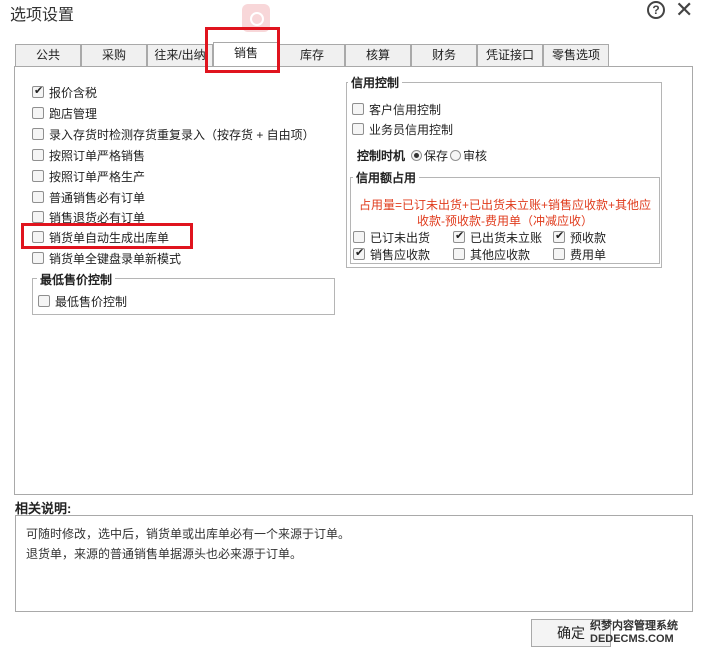  I want to click on option-store-visit-management: 跑店管理, so click(64, 113).